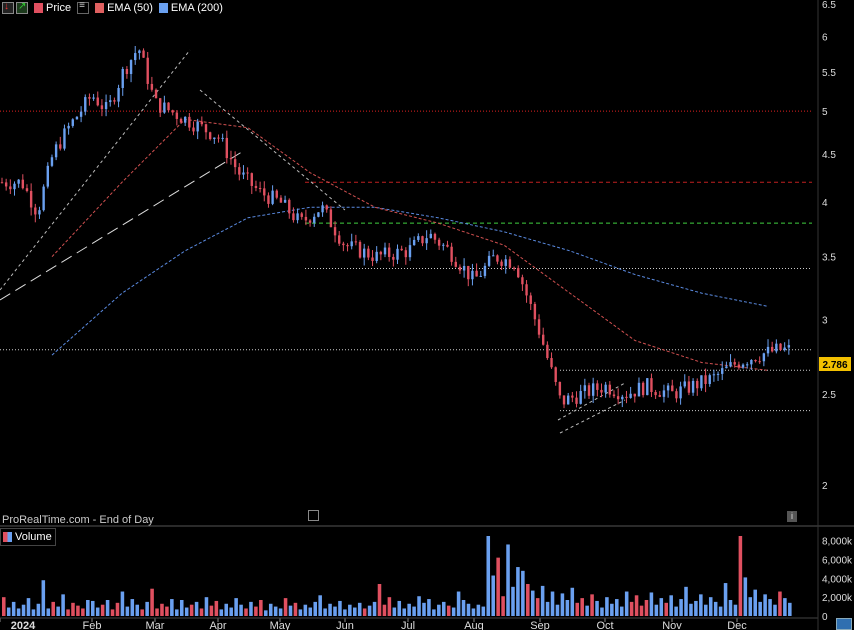  Describe the element at coordinates (8, 7) in the screenshot. I see `close-panel-icon: ↓` at that location.